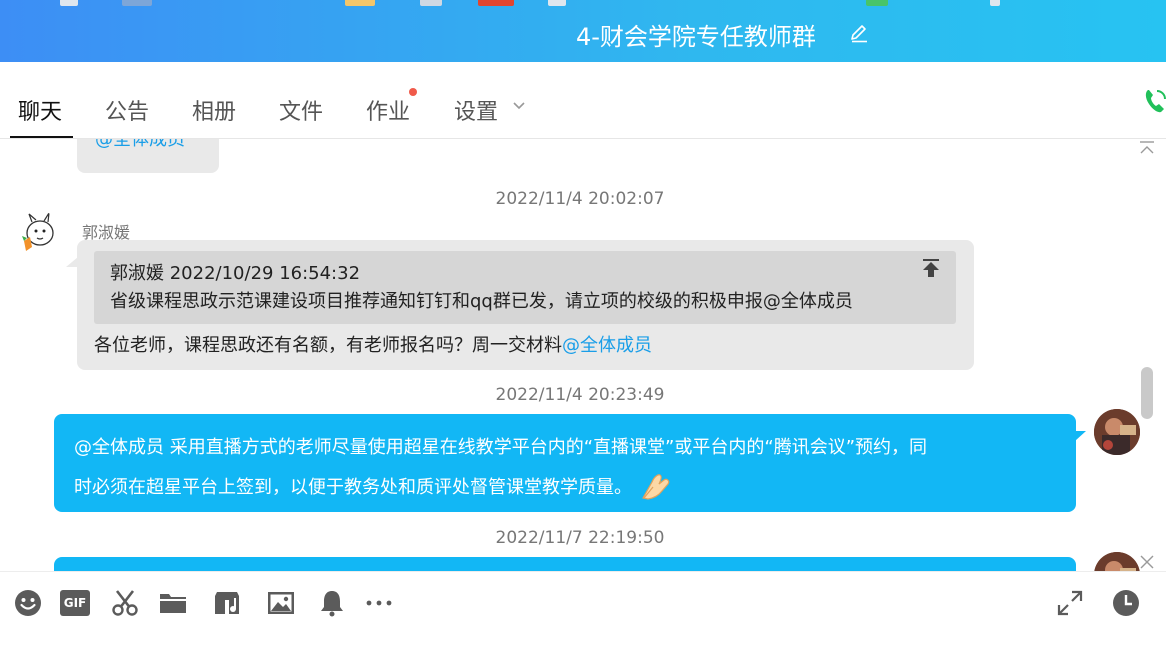  Describe the element at coordinates (328, 345) in the screenshot. I see `message-body: 各位老师，课程思政还有名额，有老师报名吗？周一交材料` at that location.